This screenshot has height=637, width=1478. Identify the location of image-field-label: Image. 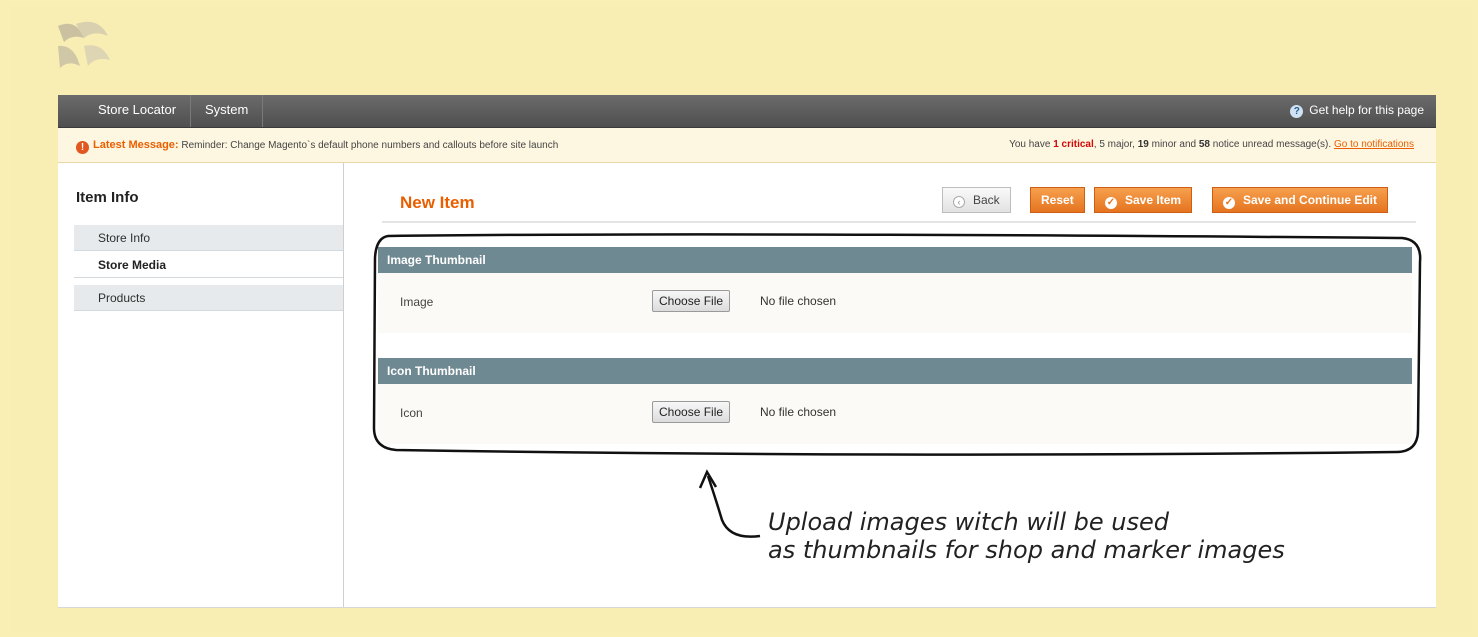
(417, 302).